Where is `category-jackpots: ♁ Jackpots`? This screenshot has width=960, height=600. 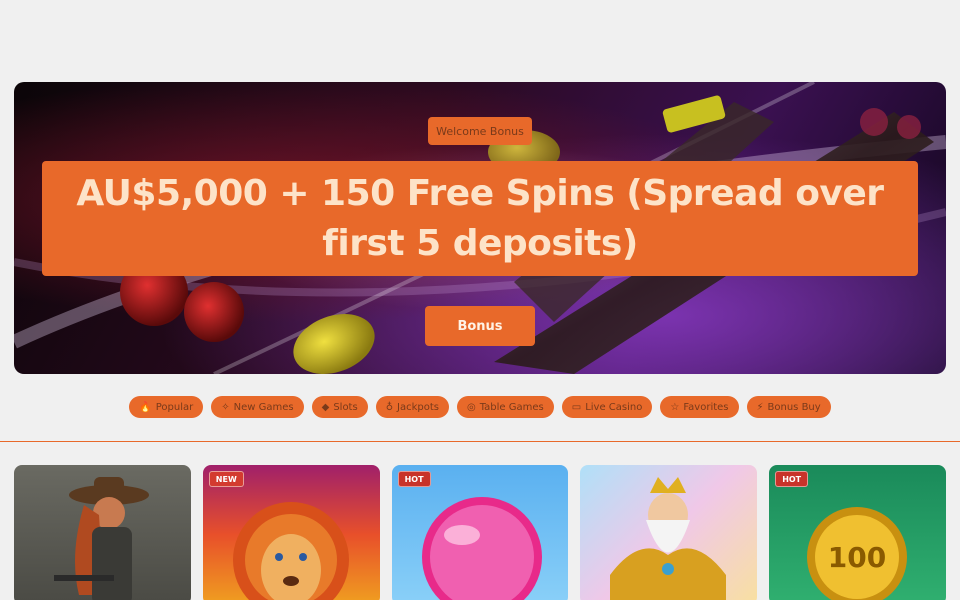
category-jackpots: ♁ Jackpots is located at coordinates (412, 407).